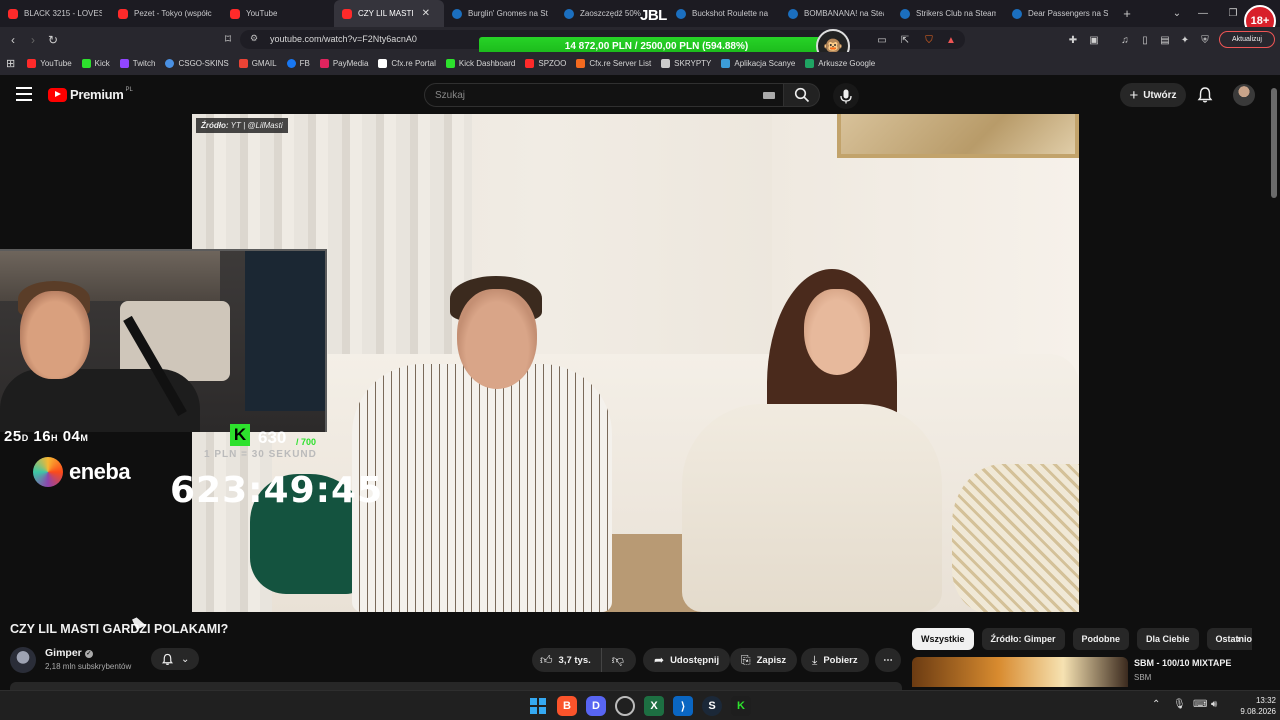 The width and height of the screenshot is (1280, 720). Describe the element at coordinates (254, 38) in the screenshot. I see `site-info-icon: ⚙` at that location.